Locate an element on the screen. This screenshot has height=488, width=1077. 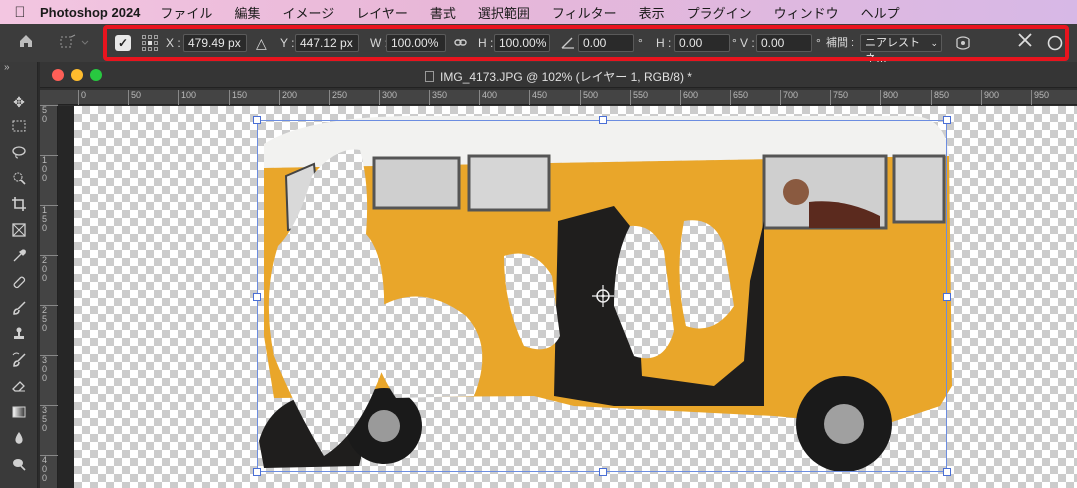
healing-brush-tool-icon is located at coordinates (19, 284).